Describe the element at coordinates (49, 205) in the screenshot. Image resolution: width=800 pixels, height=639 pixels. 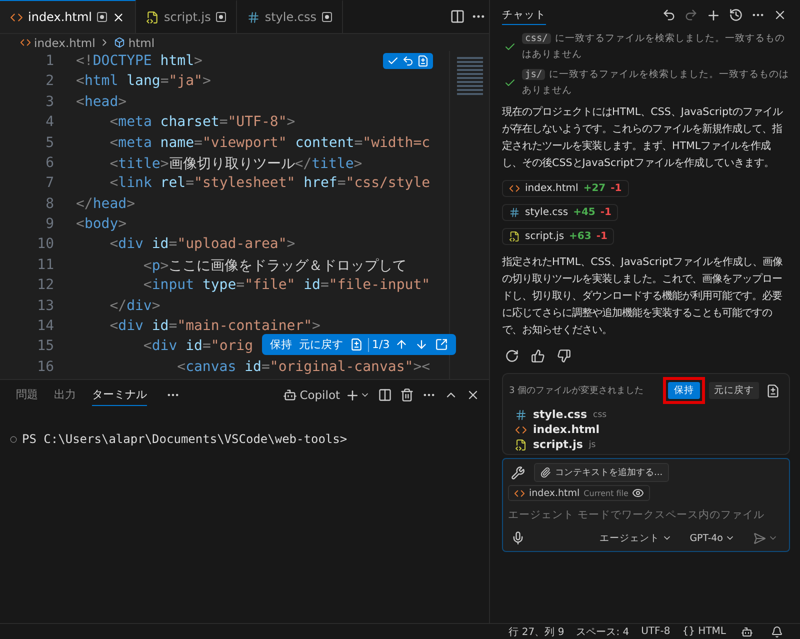
I see `line-number: 8` at that location.